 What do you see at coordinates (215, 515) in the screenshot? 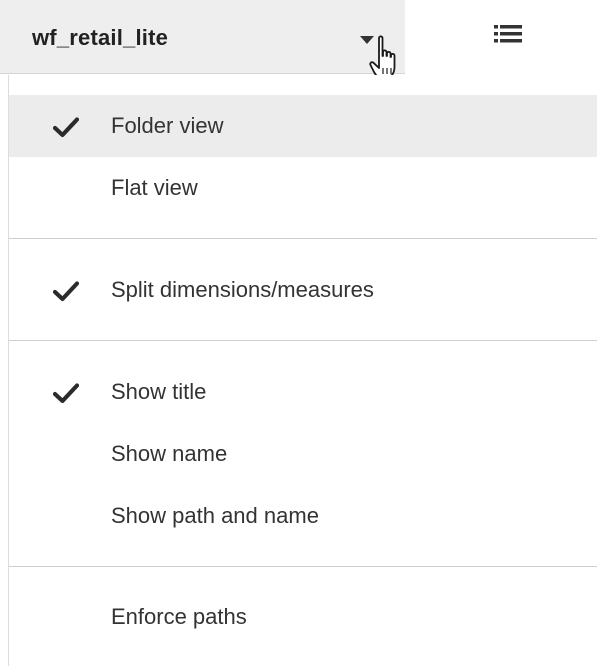
I see `menu-item-label: Show path and name` at bounding box center [215, 515].